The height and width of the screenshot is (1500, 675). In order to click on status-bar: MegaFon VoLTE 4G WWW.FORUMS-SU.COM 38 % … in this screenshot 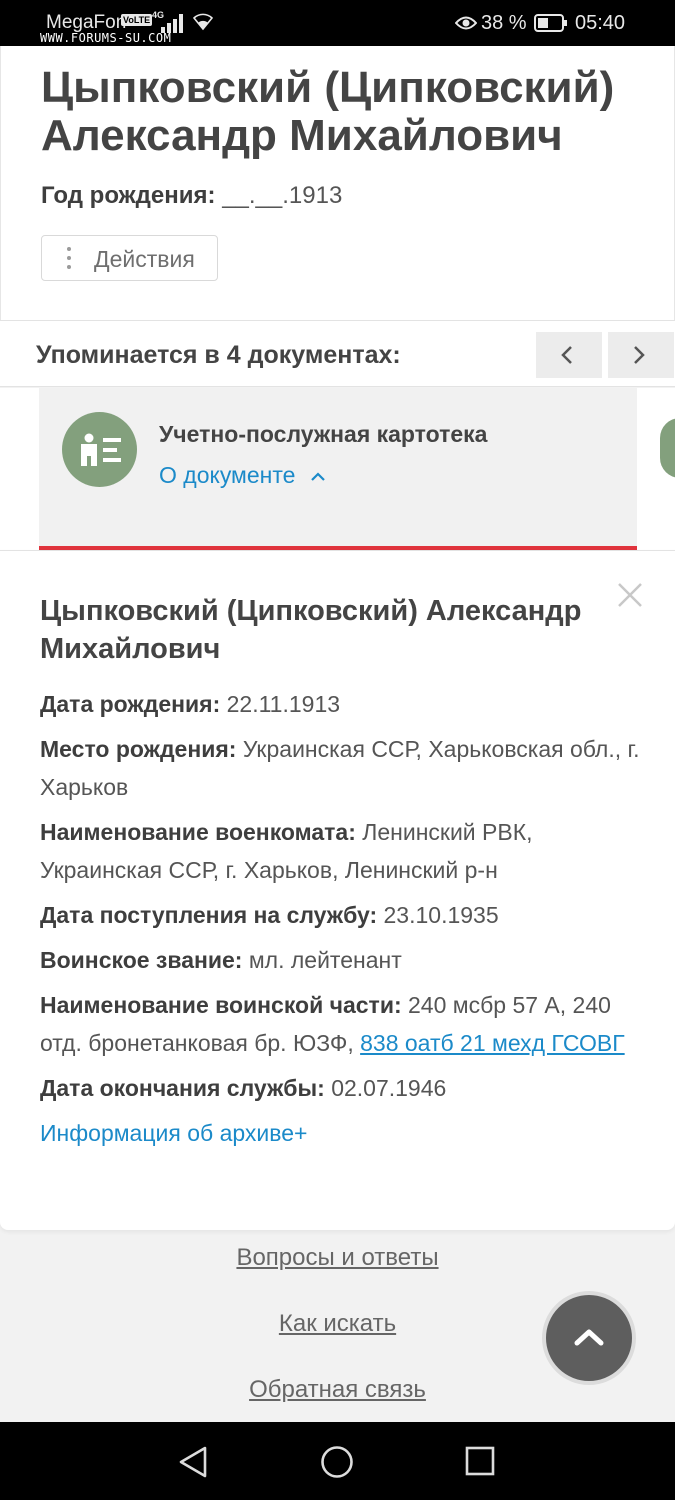, I will do `click(337, 23)`.